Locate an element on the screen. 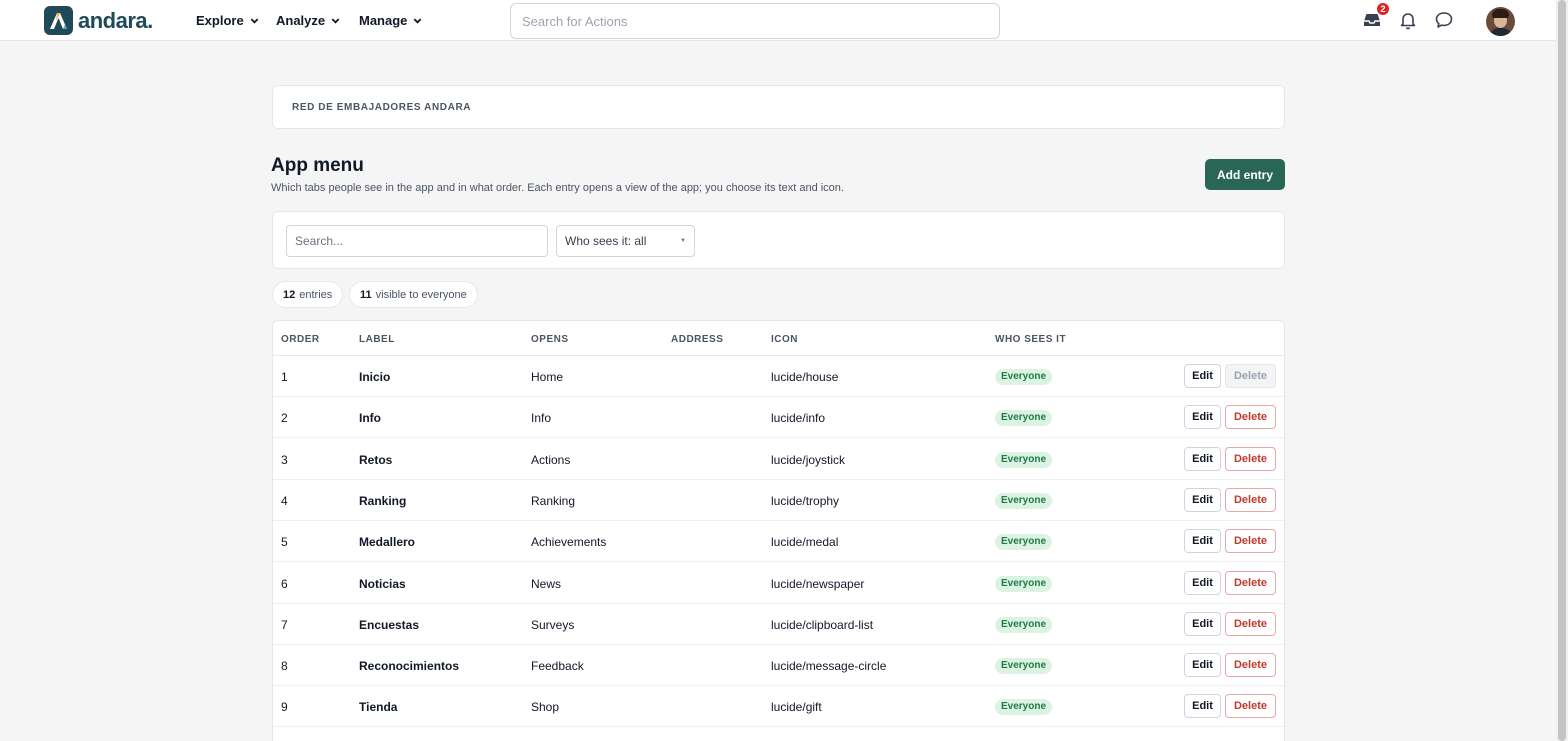 This screenshot has height=741, width=1568. row-icon-name: lucide/trophy is located at coordinates (805, 500).